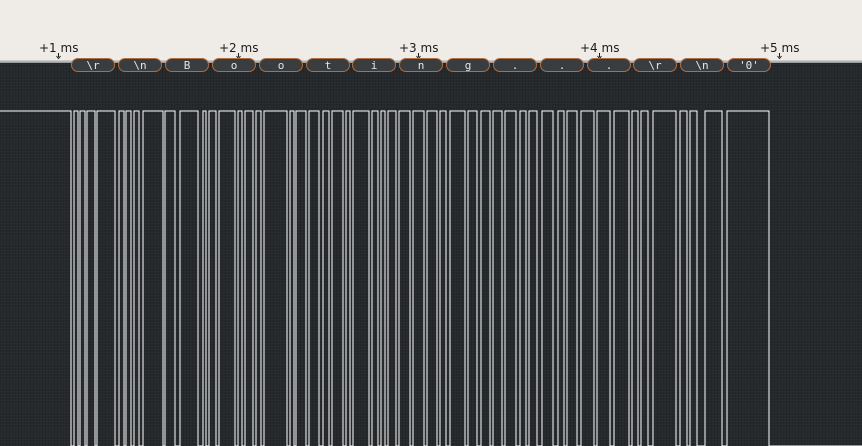  I want to click on timeline-ruler: +1 ms +2 ms +3 ms +4 ms +5 ms, so click(431, 32).